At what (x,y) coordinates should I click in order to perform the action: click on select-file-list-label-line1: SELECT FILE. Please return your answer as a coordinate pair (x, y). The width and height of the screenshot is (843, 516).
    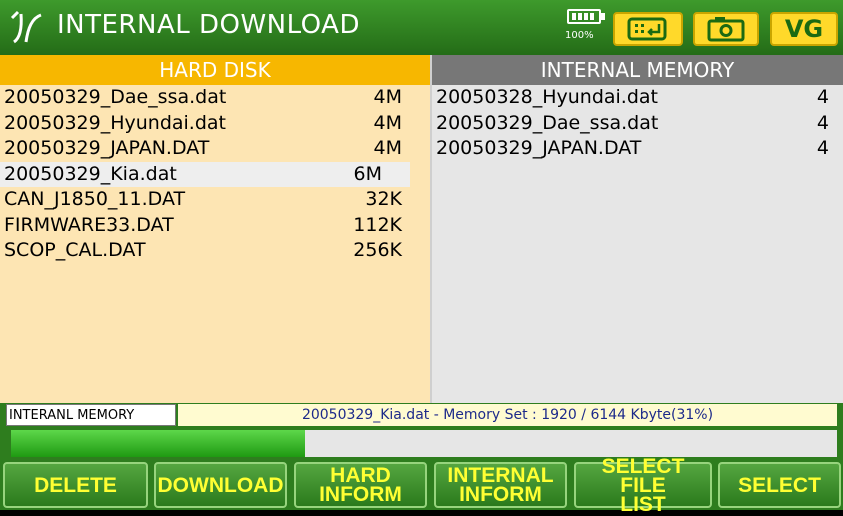
    Looking at the image, I should click on (643, 475).